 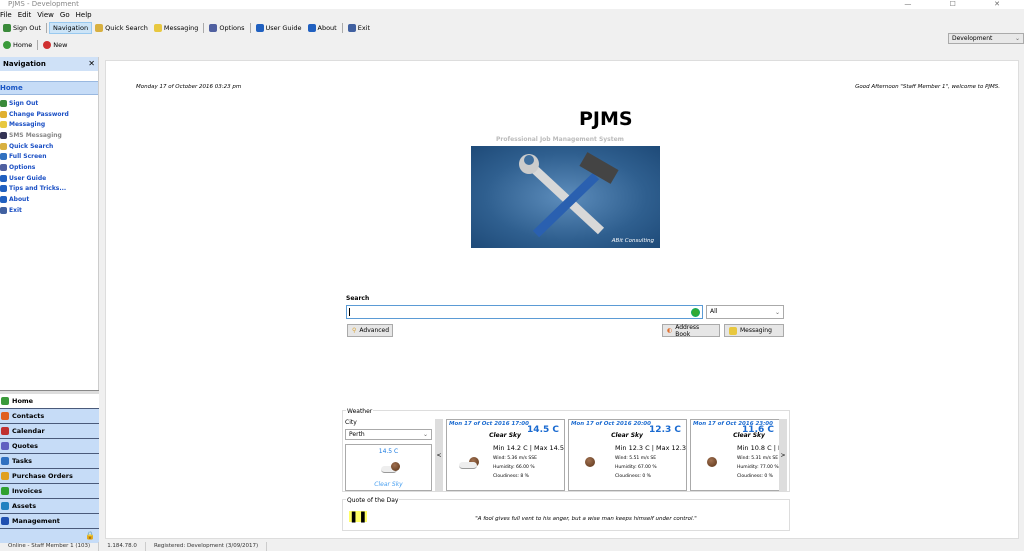 What do you see at coordinates (49, 199) in the screenshot?
I see `nav-item-about: About` at bounding box center [49, 199].